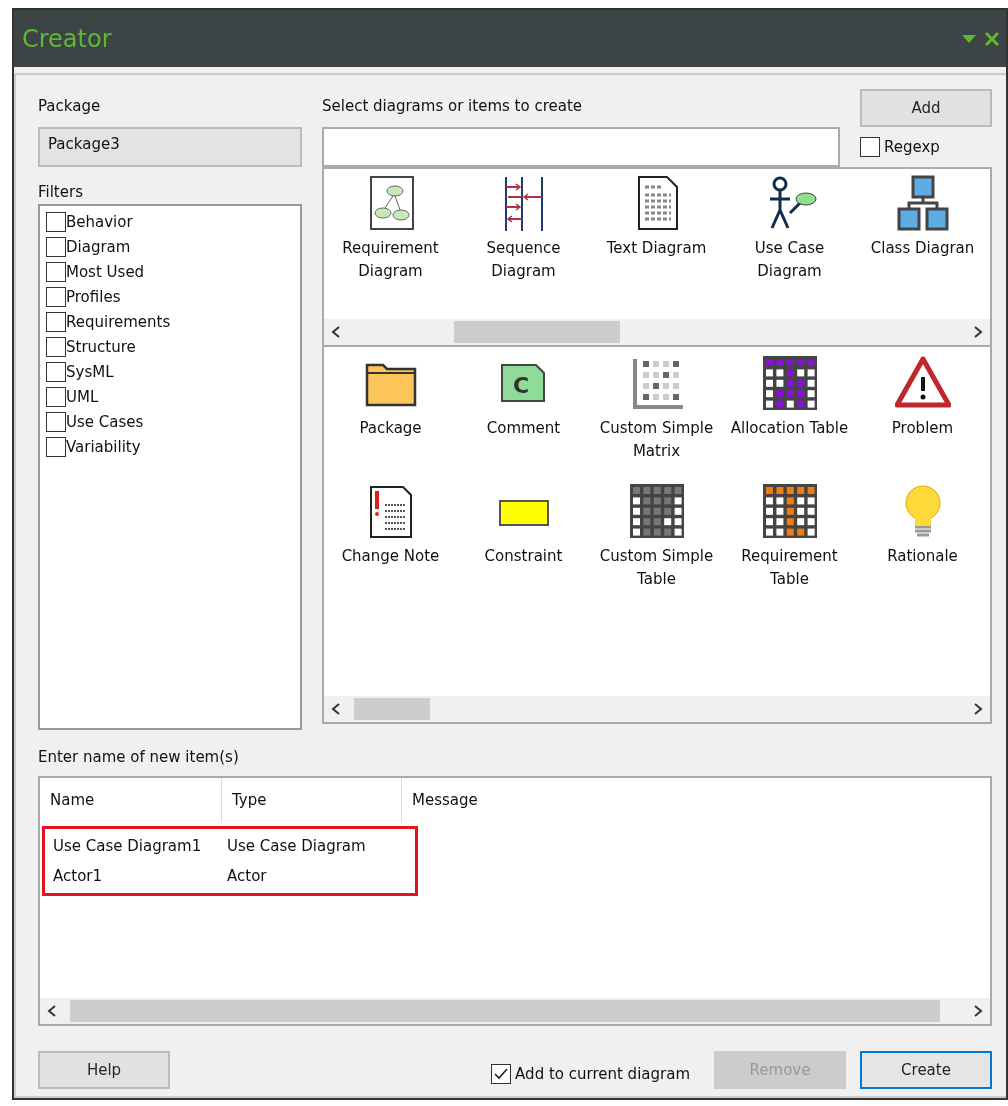  What do you see at coordinates (61, 192) in the screenshot?
I see `section-label: Filters` at bounding box center [61, 192].